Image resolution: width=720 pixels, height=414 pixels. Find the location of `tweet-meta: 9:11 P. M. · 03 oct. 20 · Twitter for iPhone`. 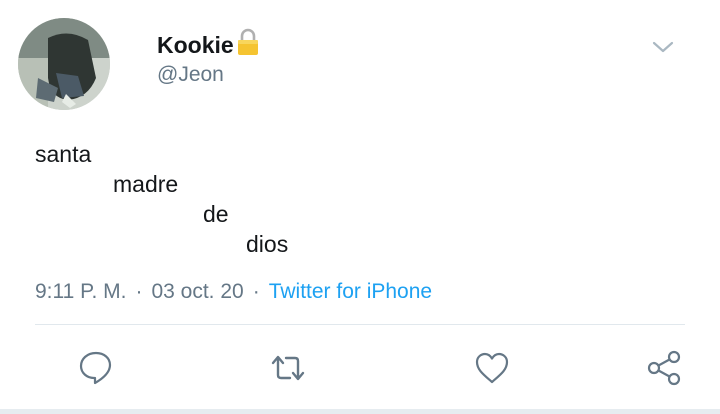

tweet-meta: 9:11 P. M. · 03 oct. 20 · Twitter for iPhone is located at coordinates (233, 292).